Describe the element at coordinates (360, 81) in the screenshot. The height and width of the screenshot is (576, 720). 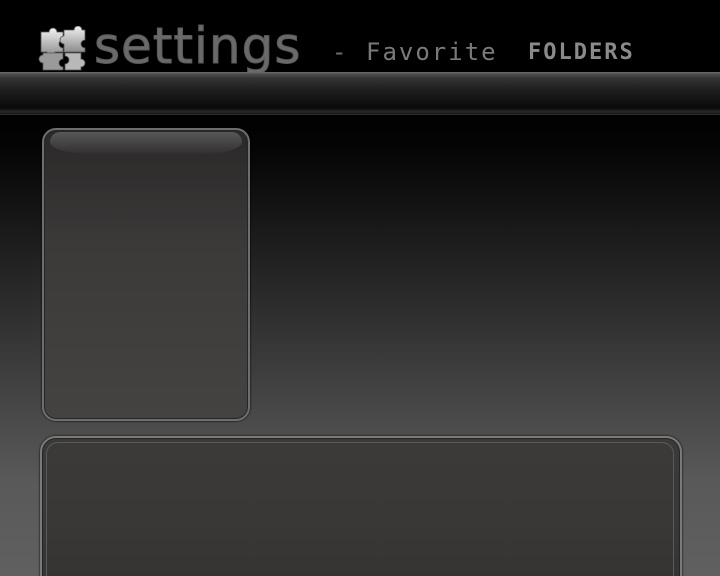
I see `divider-gloss` at that location.